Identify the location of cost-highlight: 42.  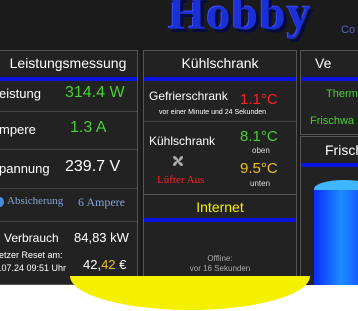
(108, 264).